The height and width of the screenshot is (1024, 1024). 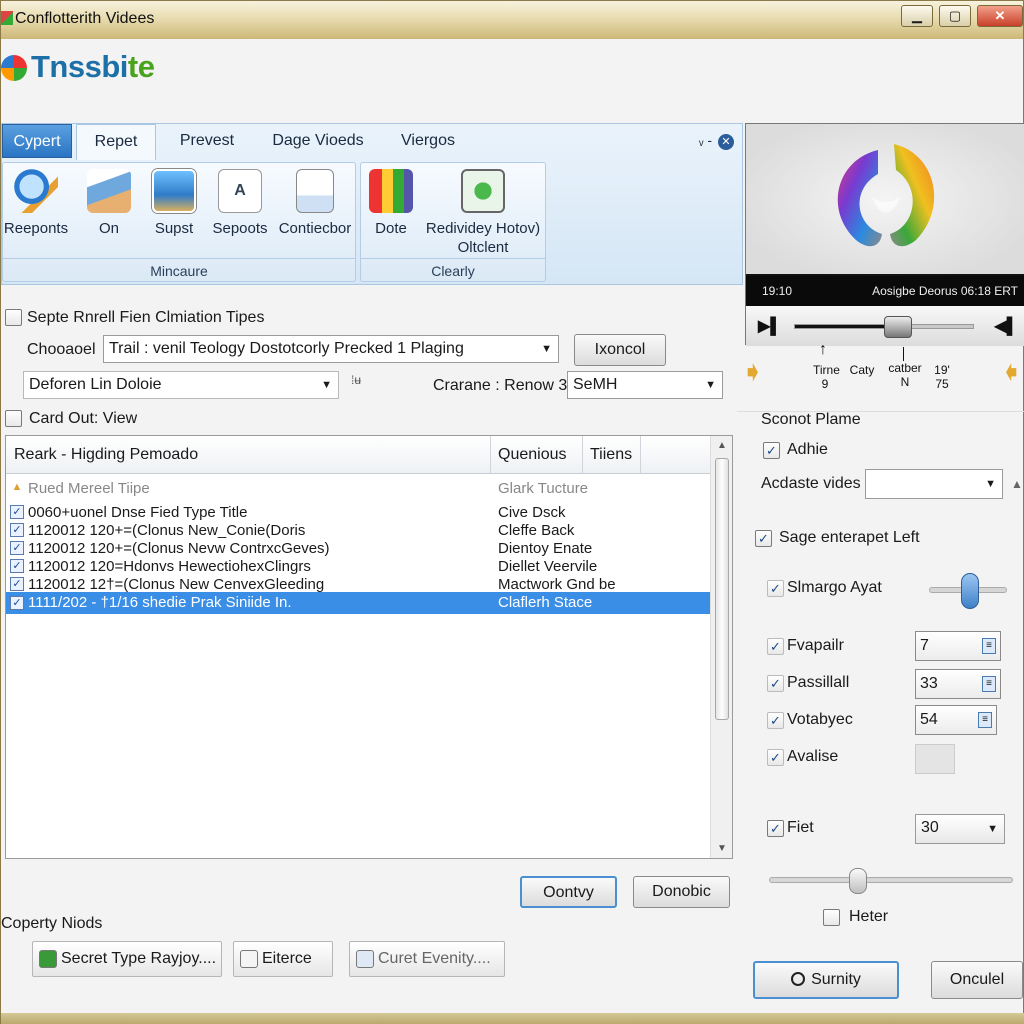 I want to click on summary-icon, so click(x=798, y=979).